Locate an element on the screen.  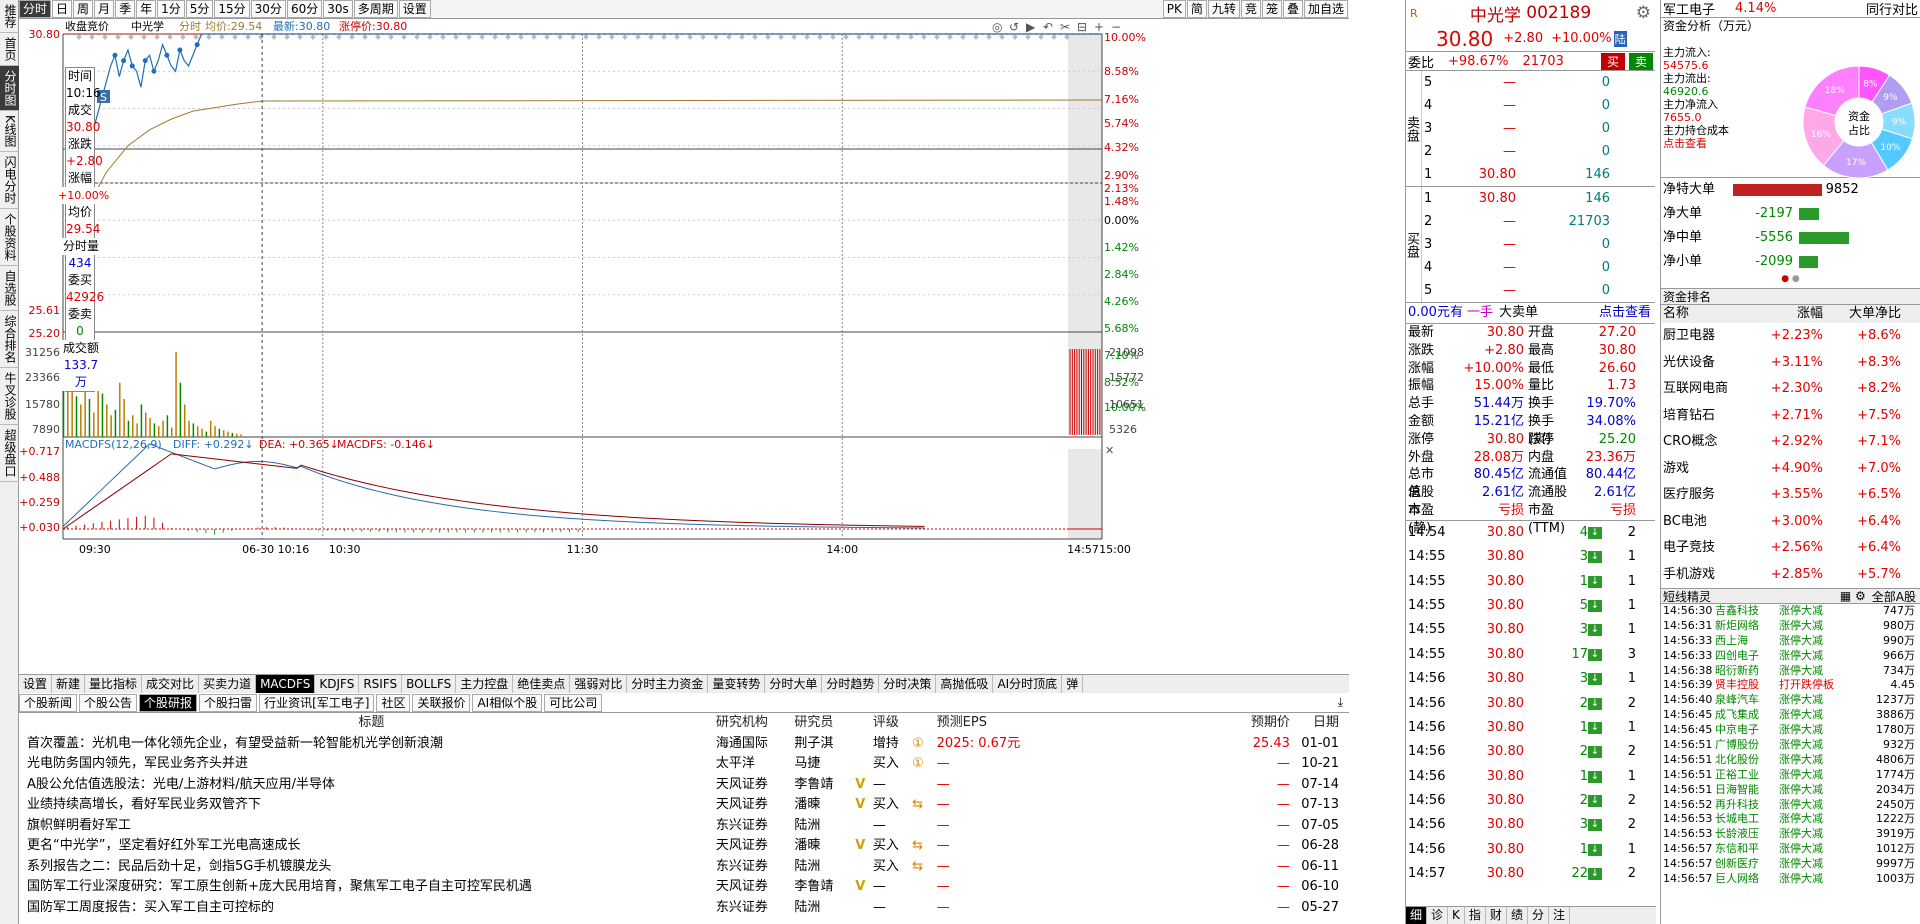
period-tab-9: 30分 is located at coordinates (268, 9).